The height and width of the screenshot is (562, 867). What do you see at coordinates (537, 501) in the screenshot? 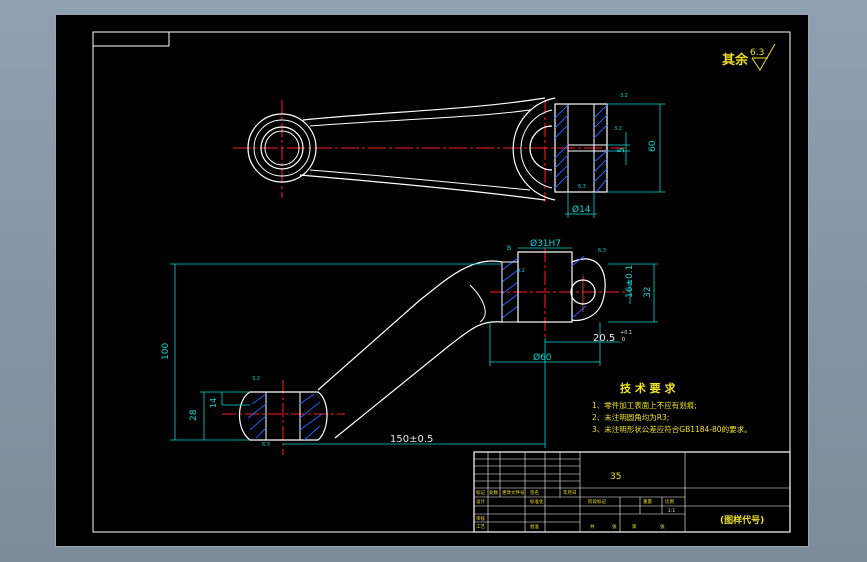
I see `label-standard: 标准化` at bounding box center [537, 501].